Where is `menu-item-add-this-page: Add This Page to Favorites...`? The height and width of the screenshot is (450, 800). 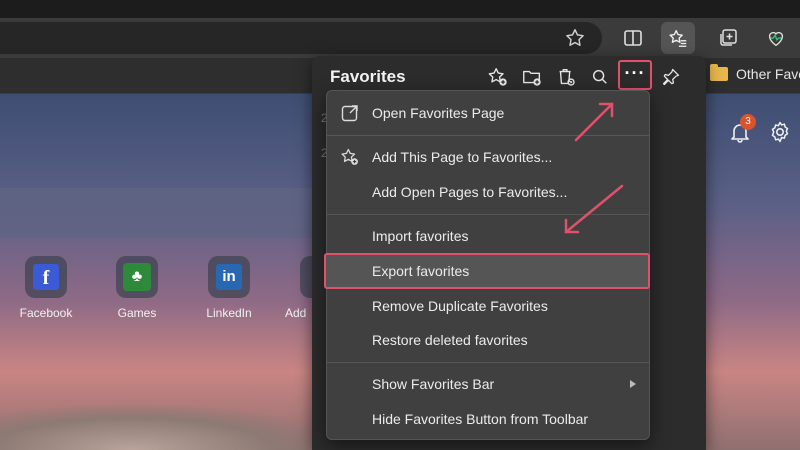 menu-item-add-this-page: Add This Page to Favorites... is located at coordinates (488, 157).